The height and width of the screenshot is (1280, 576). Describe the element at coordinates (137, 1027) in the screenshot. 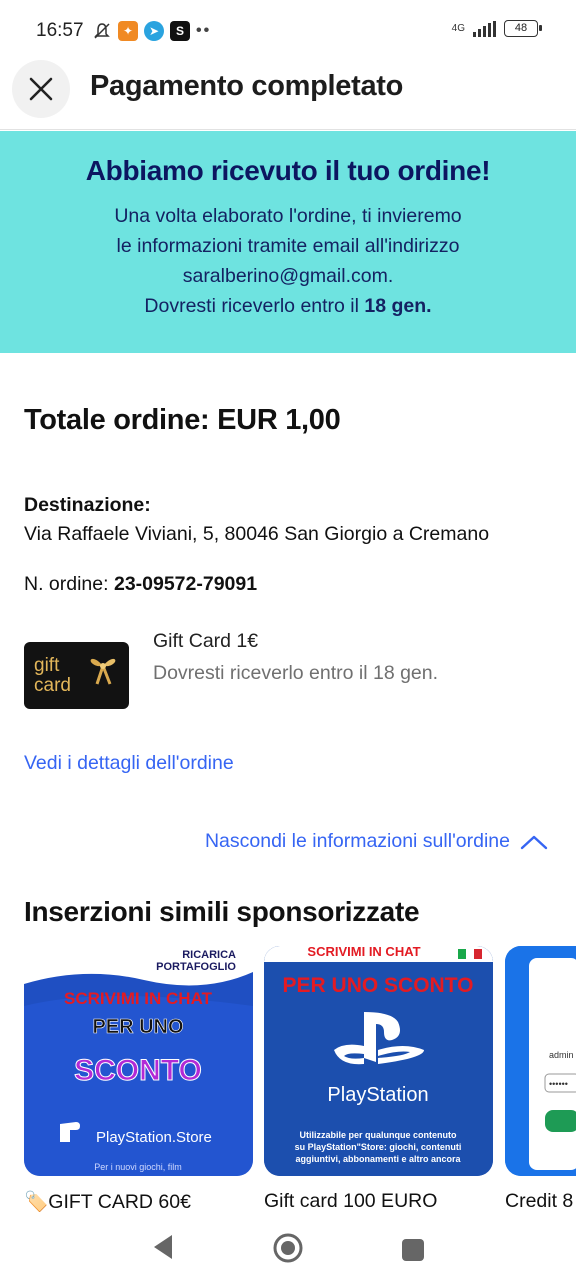

I see `card-1-line-2: PER UNO` at that location.